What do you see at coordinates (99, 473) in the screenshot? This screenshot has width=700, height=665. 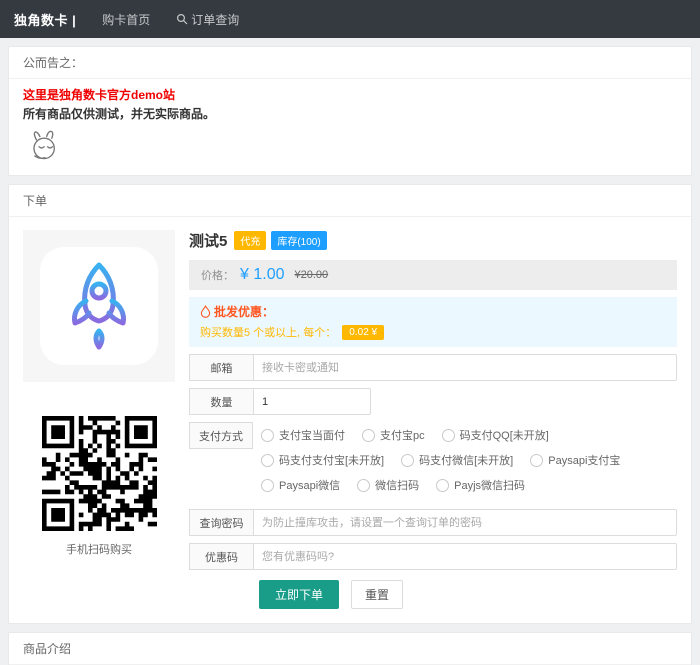 I see `qr-code` at bounding box center [99, 473].